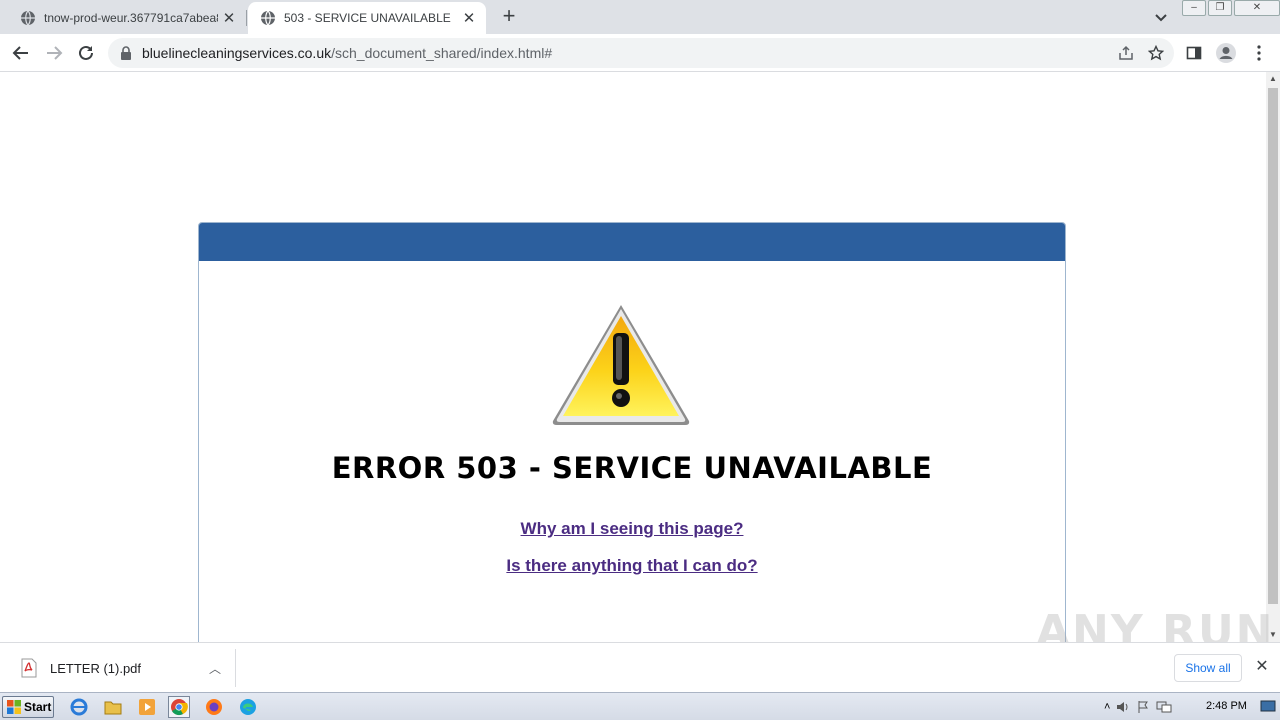 Image resolution: width=1280 pixels, height=720 pixels. Describe the element at coordinates (1107, 707) in the screenshot. I see `tray-expand-icon: ˄` at that location.